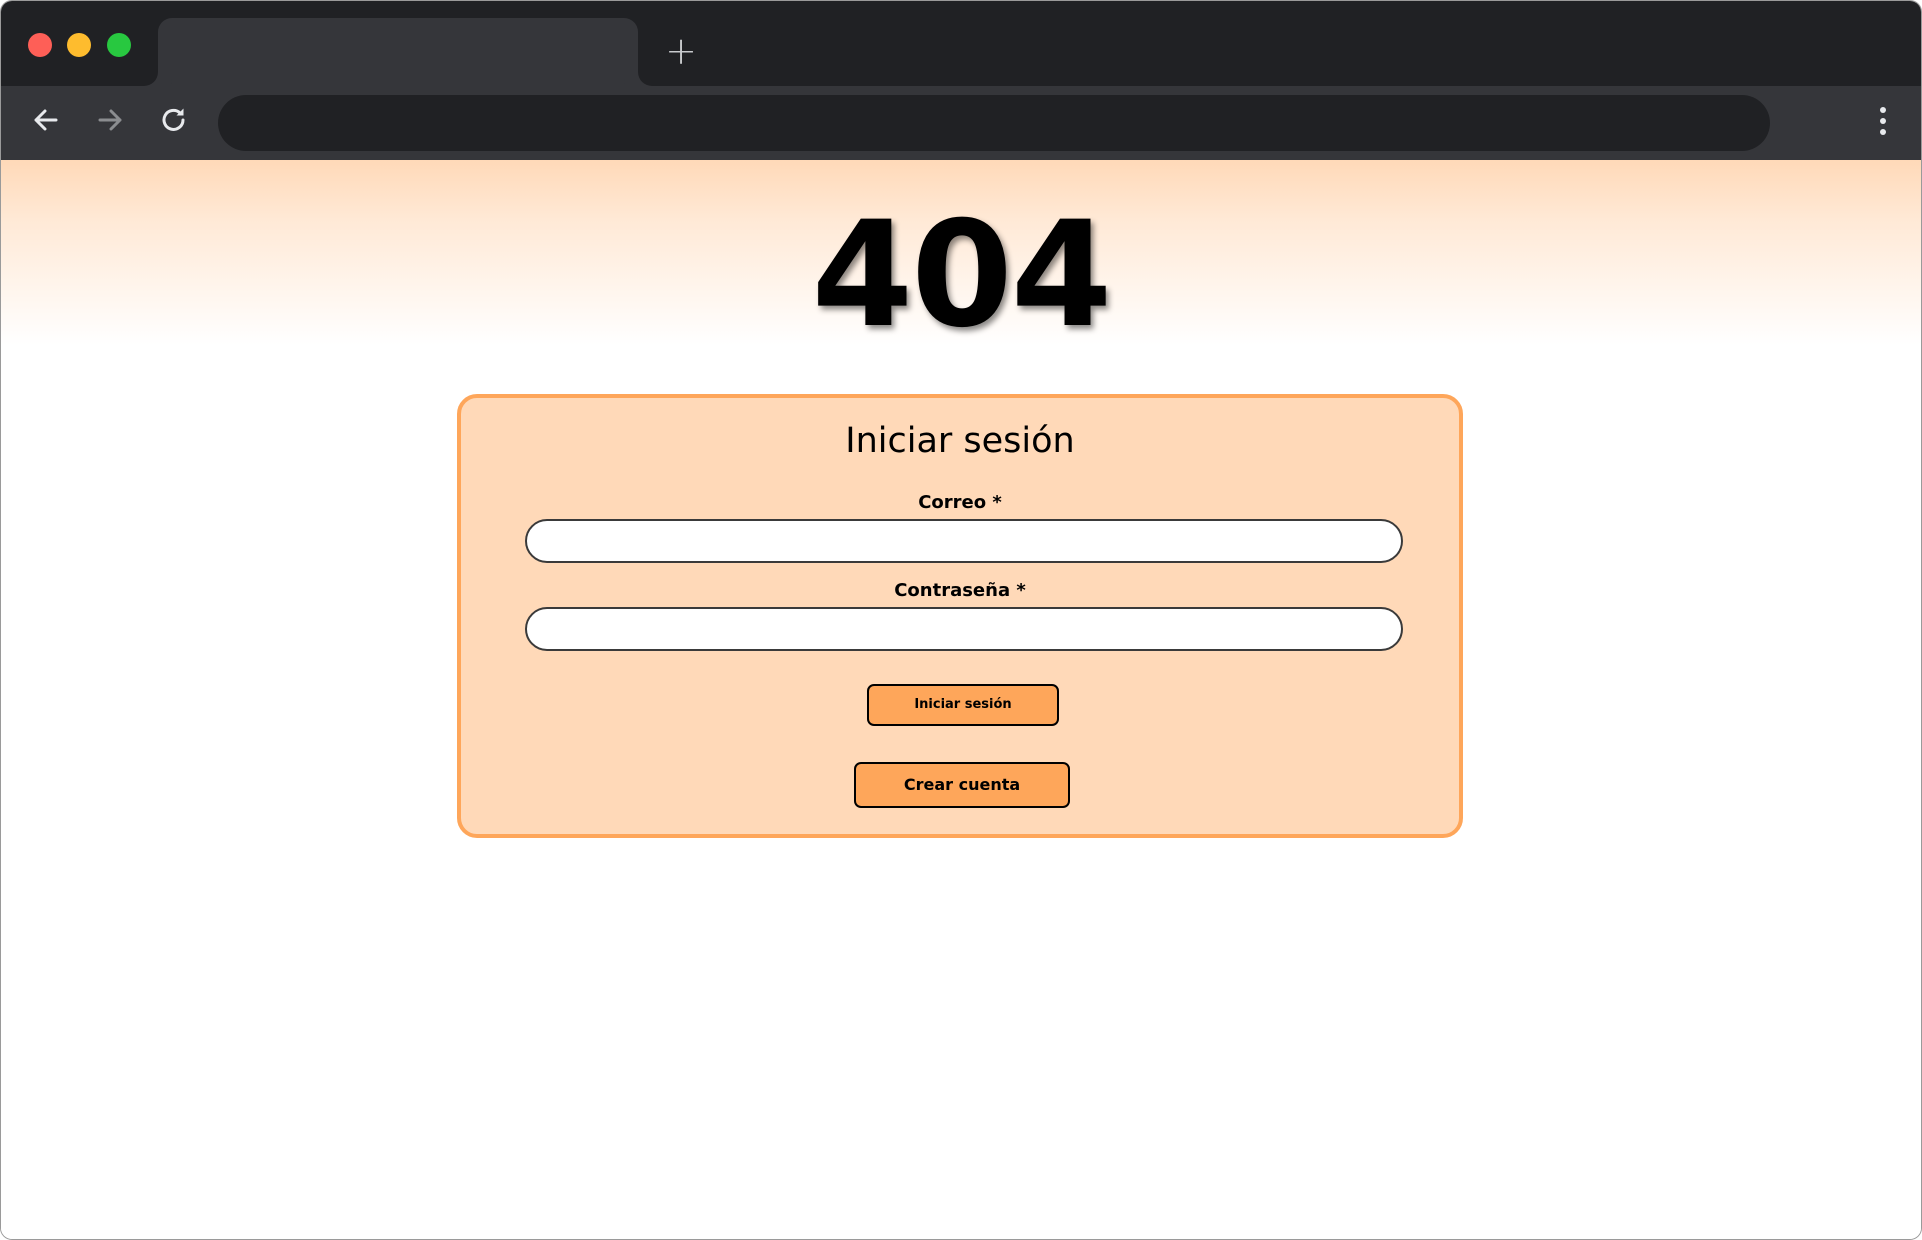 This screenshot has height=1240, width=1922. I want to click on forward-button, so click(110, 120).